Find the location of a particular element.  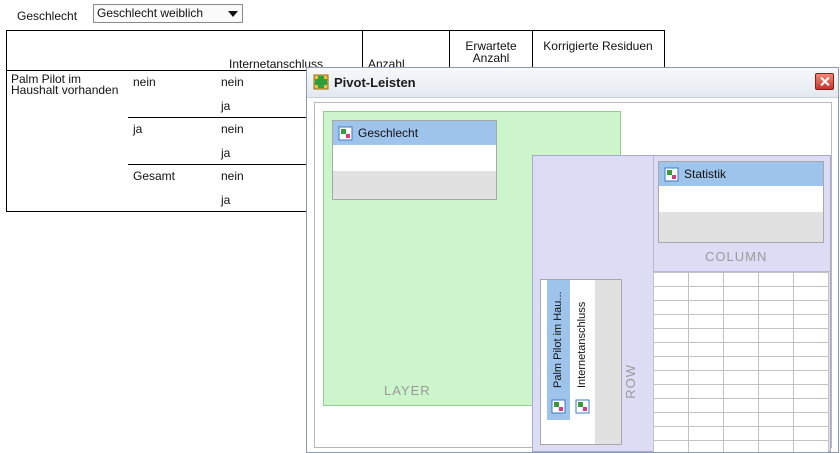

pivot-icon is located at coordinates (321, 82).